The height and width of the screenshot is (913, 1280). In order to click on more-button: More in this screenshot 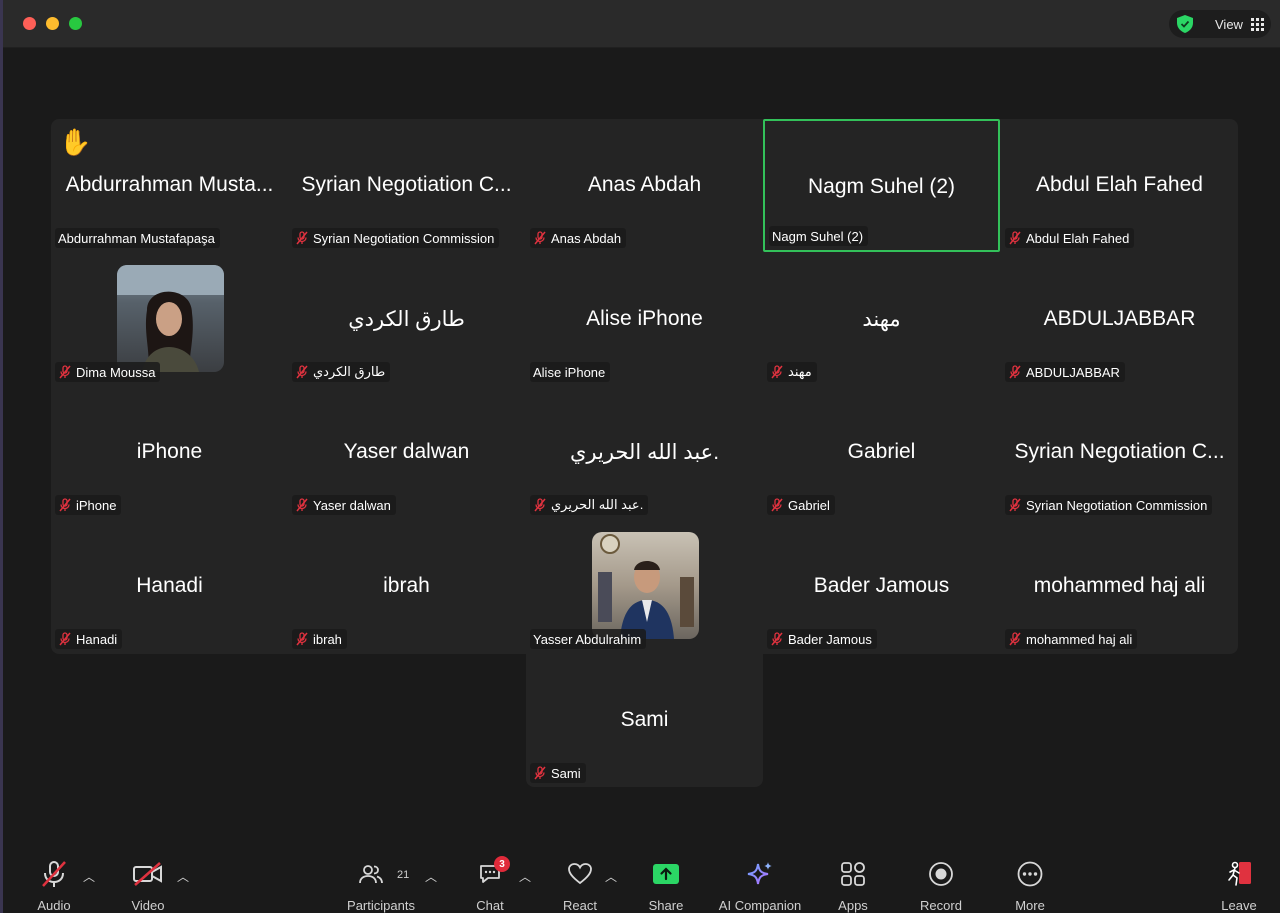, I will do `click(1030, 881)`.